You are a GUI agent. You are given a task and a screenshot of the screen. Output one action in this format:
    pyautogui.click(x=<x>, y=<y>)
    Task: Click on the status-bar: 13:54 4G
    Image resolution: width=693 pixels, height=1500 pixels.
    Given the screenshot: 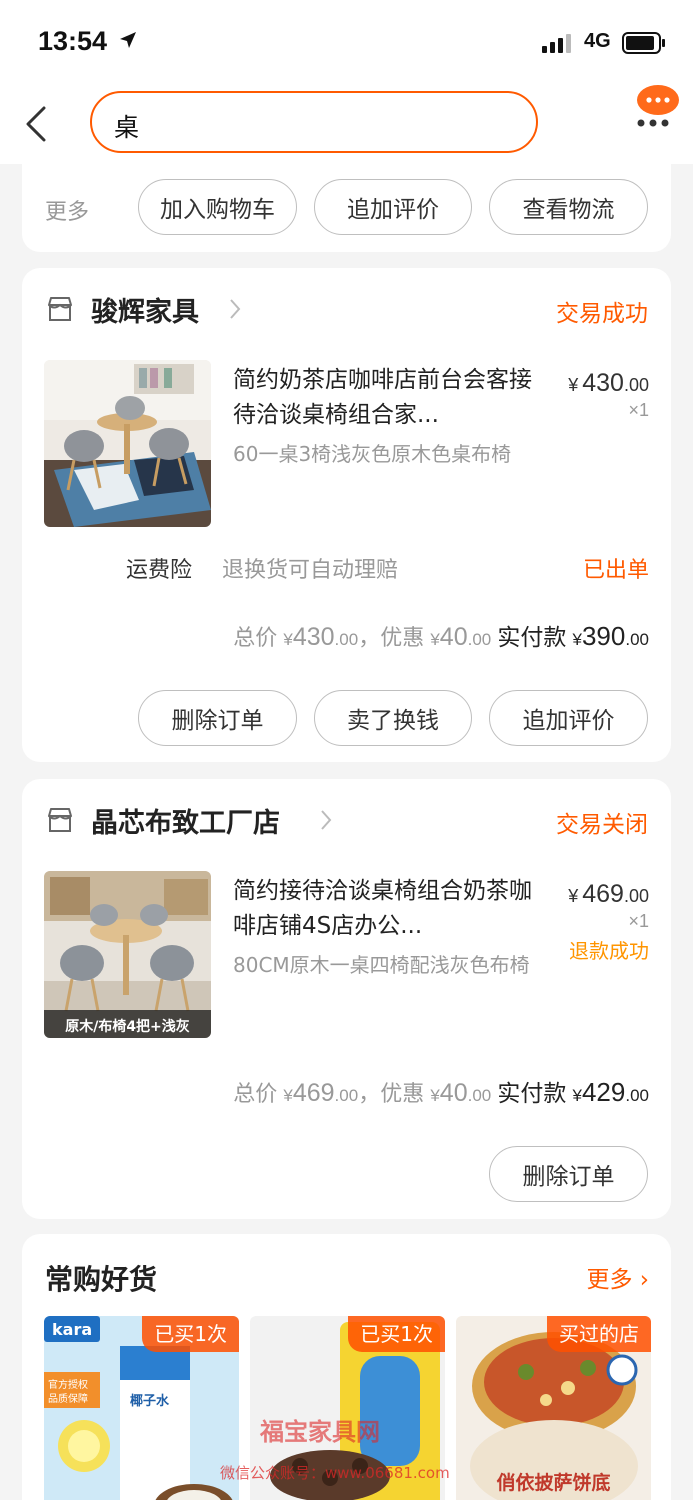 What is the action you would take?
    pyautogui.click(x=346, y=40)
    